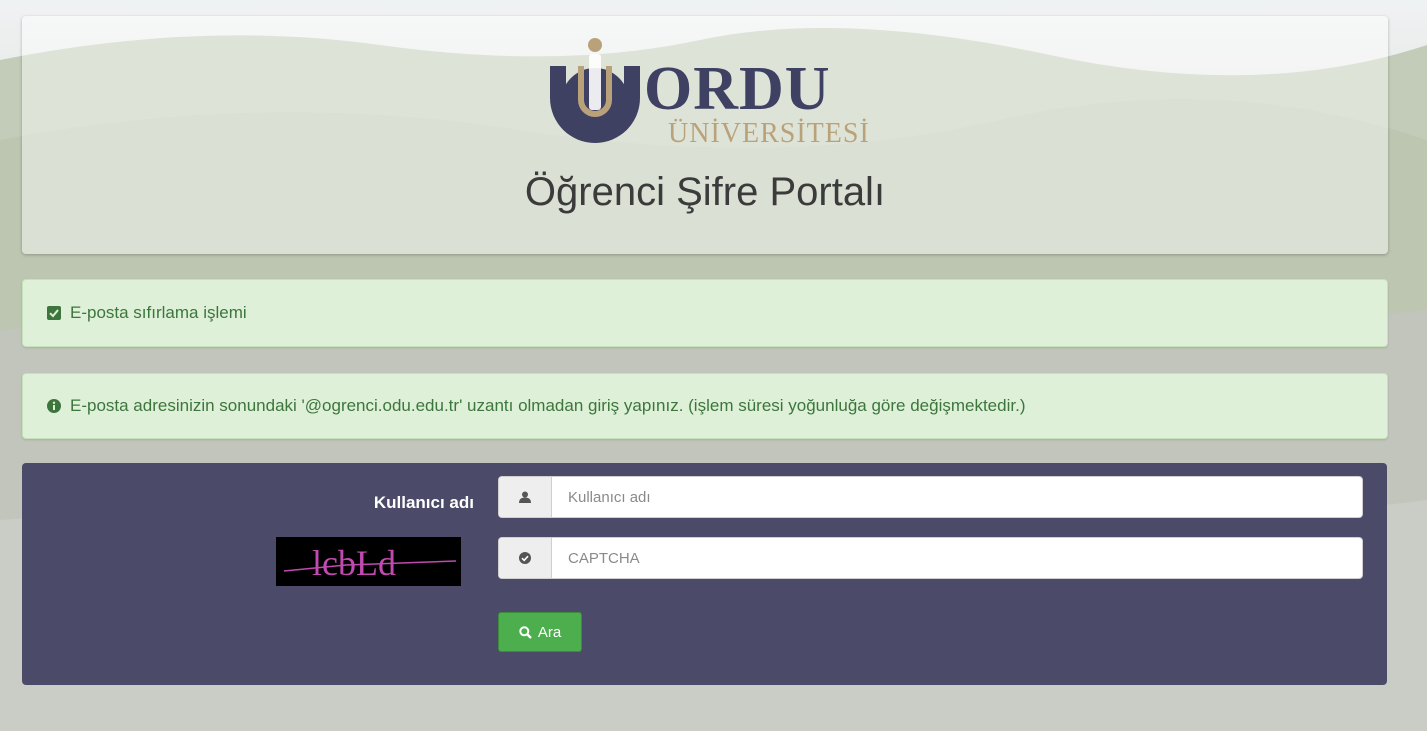 This screenshot has height=731, width=1427. I want to click on page-title: Öğrenci Şifre Portalı, so click(705, 192).